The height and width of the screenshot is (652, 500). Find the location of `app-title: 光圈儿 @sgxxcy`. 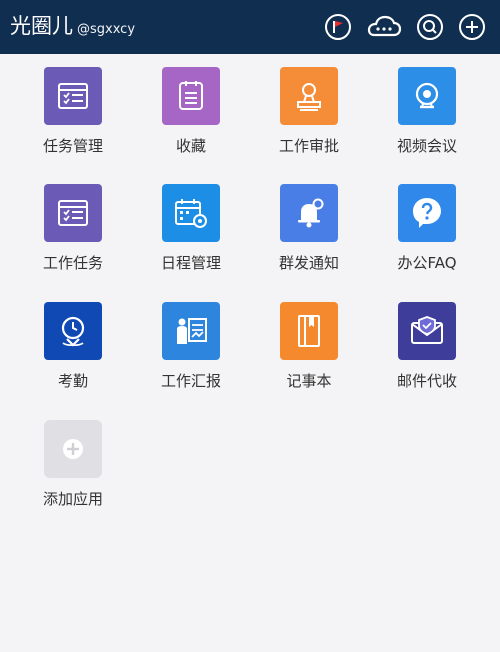

app-title: 光圈儿 @sgxxcy is located at coordinates (72, 28).